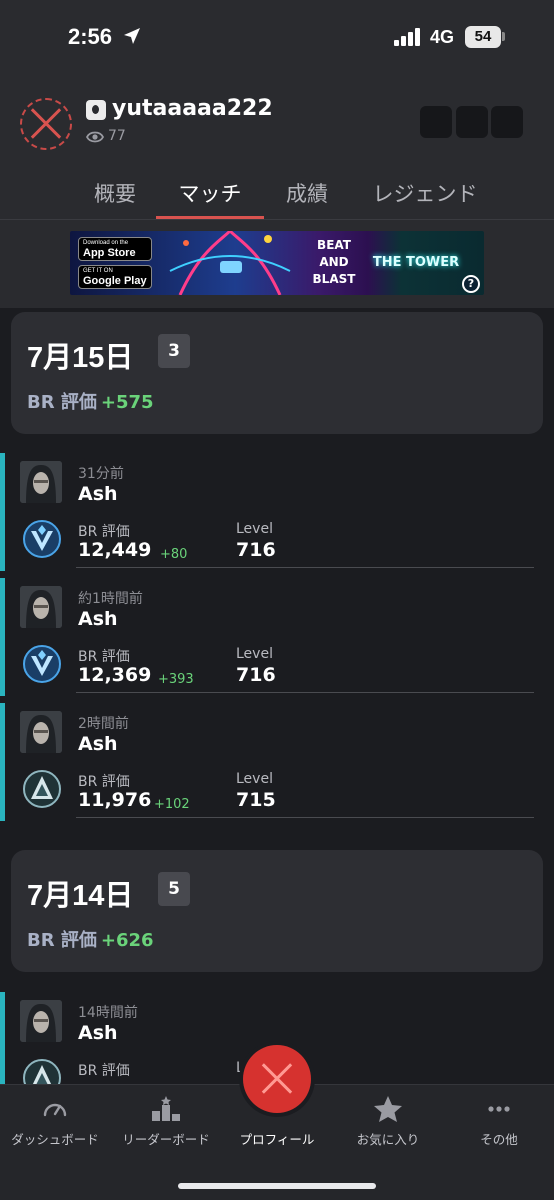  I want to click on date-summary-card: 7月15日 3 BR 評価 +575, so click(277, 373).